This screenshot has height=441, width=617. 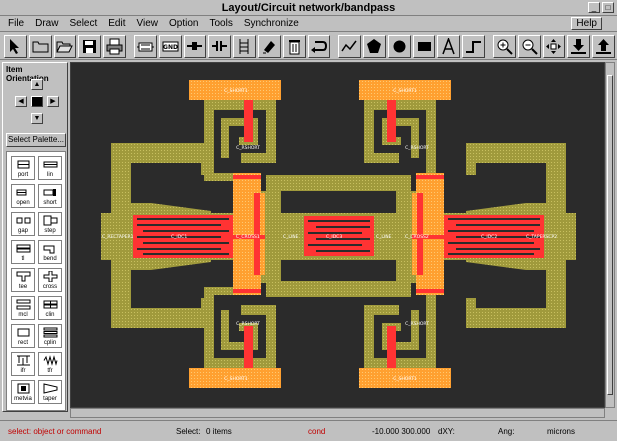 What do you see at coordinates (55, 431) in the screenshot?
I see `command-prompt: select: object or command` at bounding box center [55, 431].